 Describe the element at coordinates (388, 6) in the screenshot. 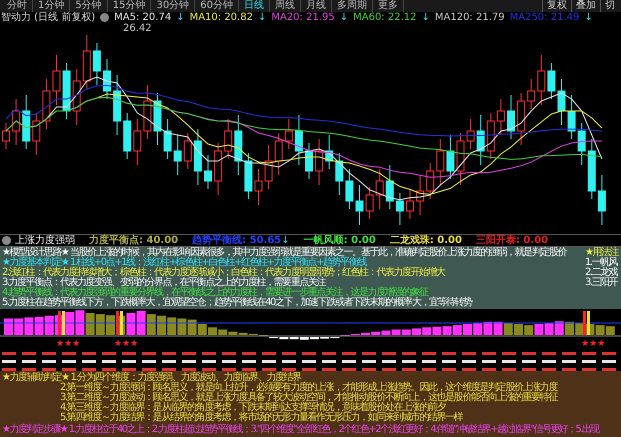

I see `period-tab: 更多` at that location.